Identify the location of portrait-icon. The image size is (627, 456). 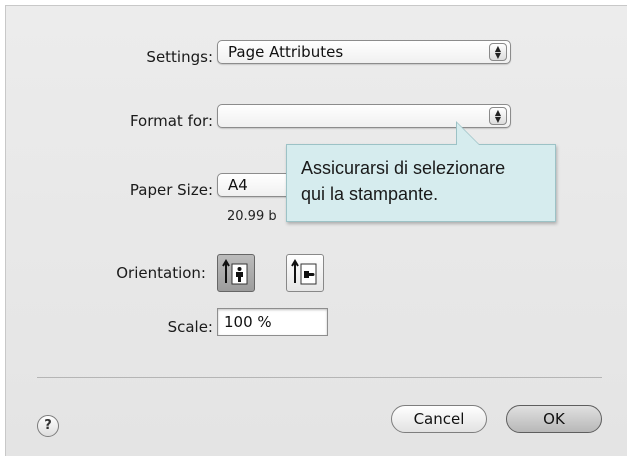
(235, 272).